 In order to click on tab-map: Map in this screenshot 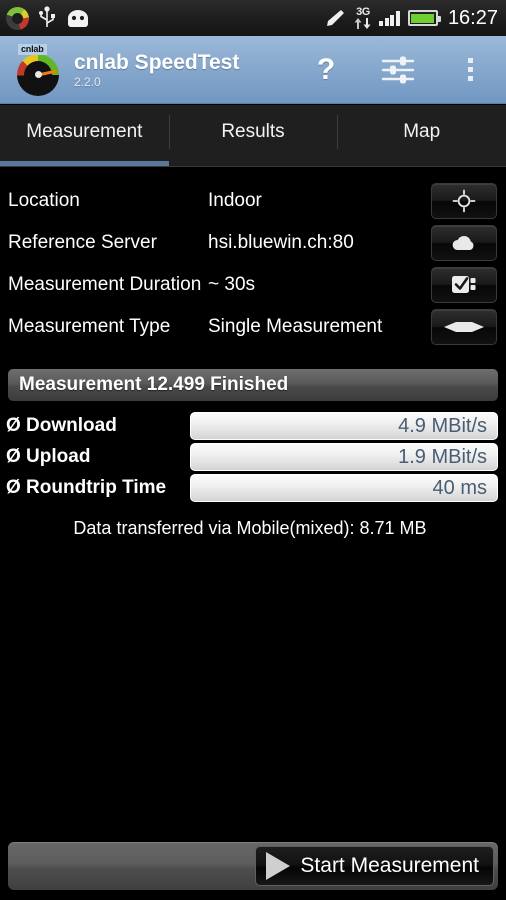, I will do `click(421, 136)`.